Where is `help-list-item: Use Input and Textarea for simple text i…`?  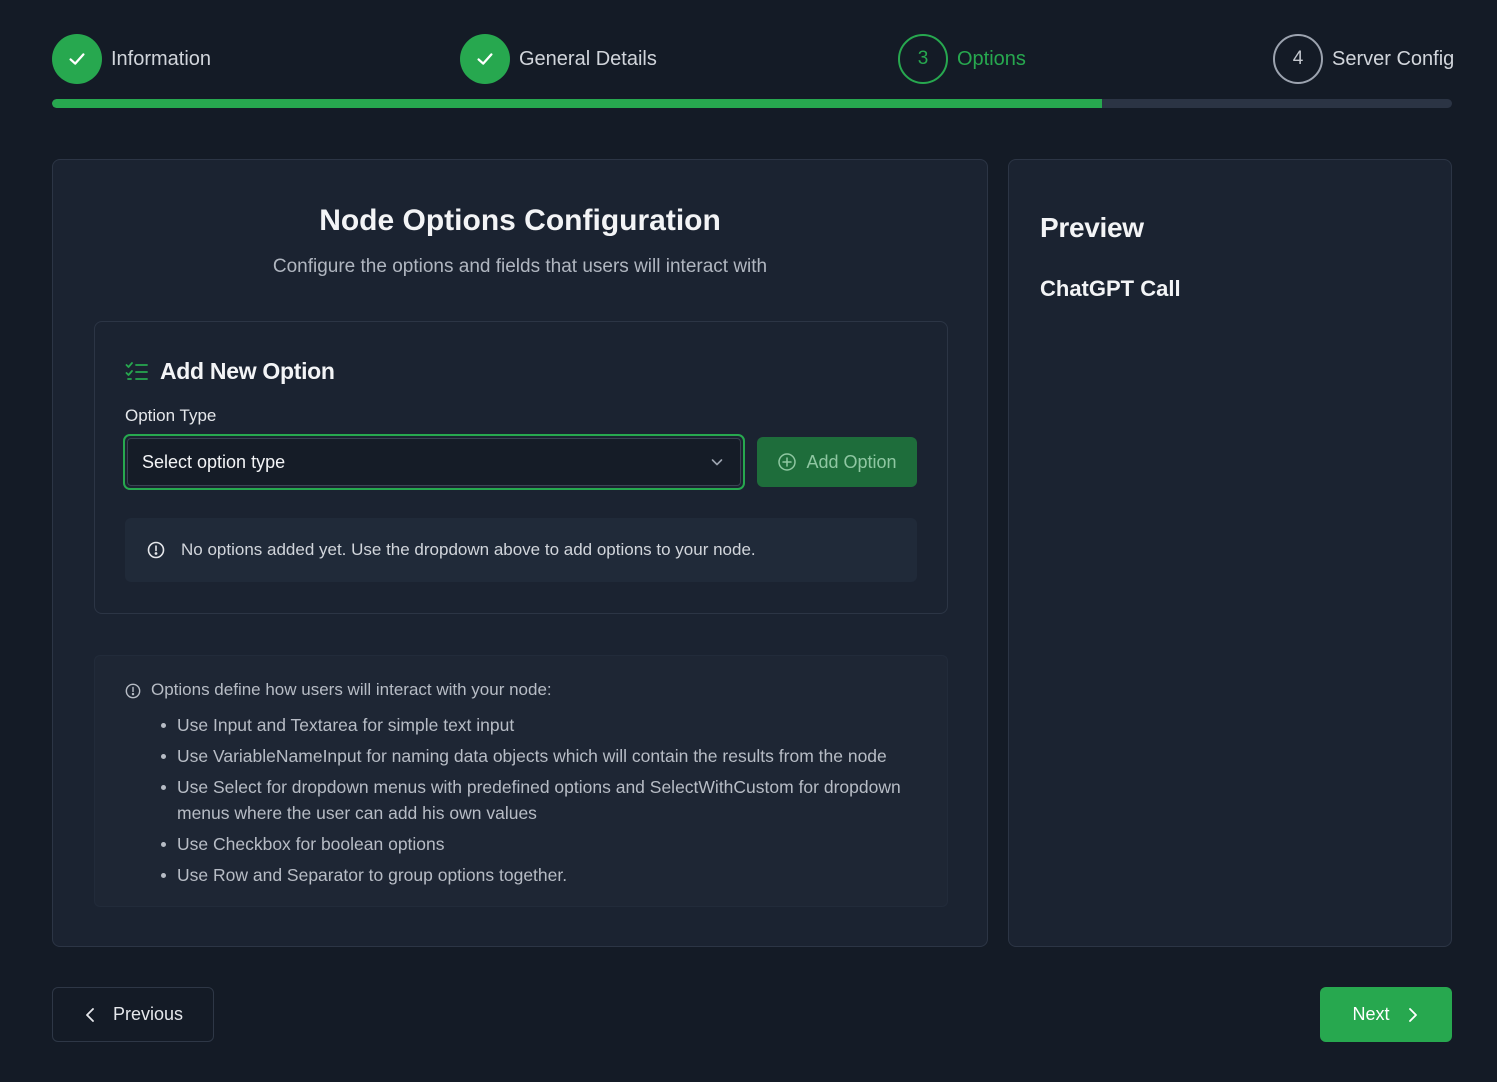
help-list-item: Use Input and Textarea for simple text i… is located at coordinates (541, 725).